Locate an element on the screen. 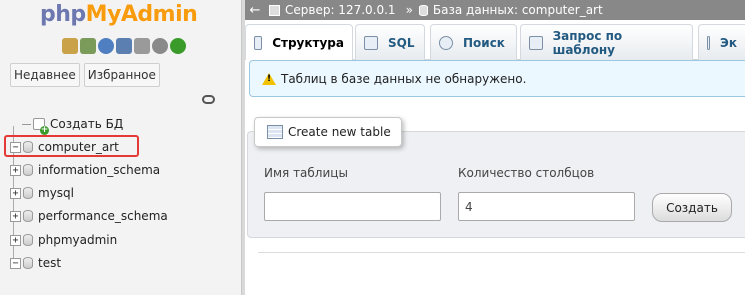 The image size is (745, 295). export-icon is located at coordinates (709, 42).